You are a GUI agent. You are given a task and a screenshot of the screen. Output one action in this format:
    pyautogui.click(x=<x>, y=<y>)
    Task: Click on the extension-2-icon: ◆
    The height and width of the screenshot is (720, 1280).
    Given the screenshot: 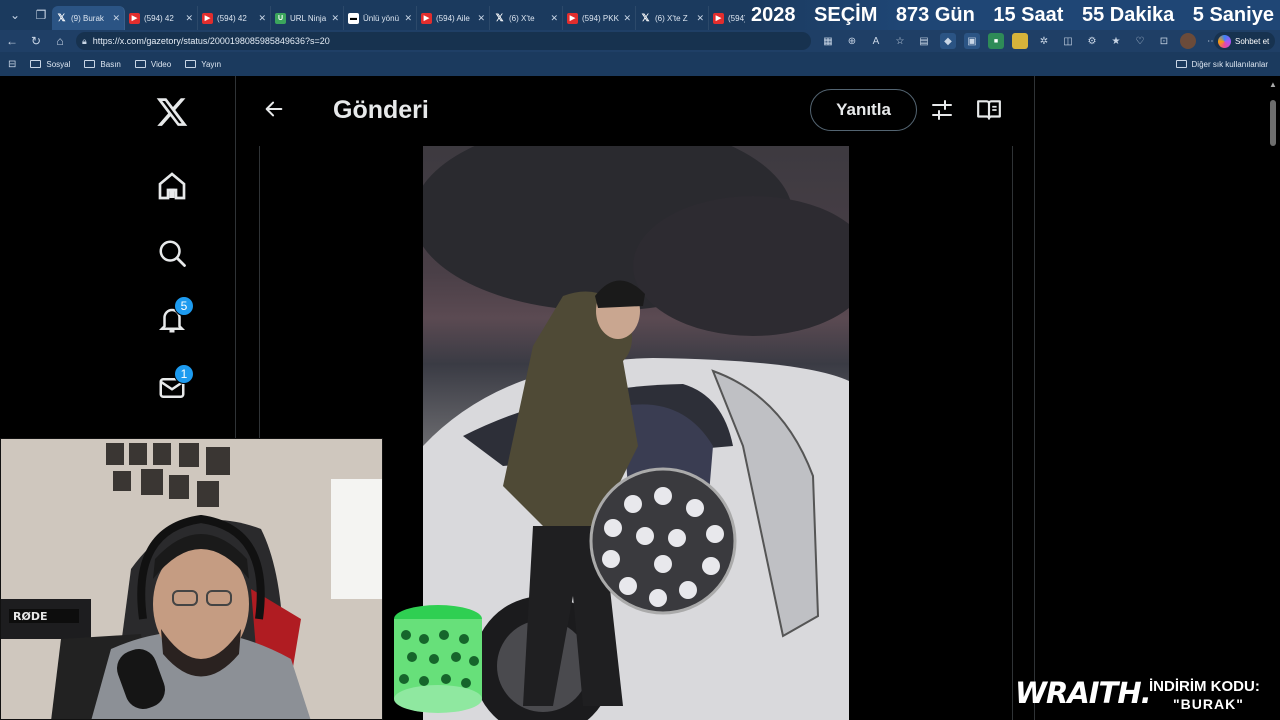 What is the action you would take?
    pyautogui.click(x=948, y=41)
    